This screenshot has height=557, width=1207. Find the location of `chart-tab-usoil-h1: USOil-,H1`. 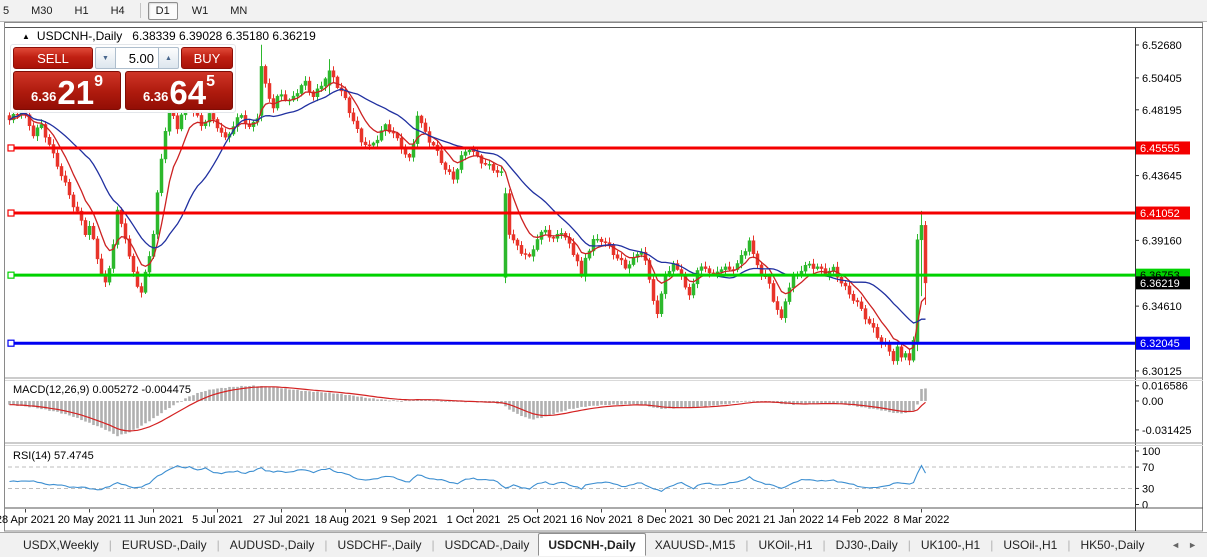

chart-tab-usoil-h1: USOil-,H1 is located at coordinates (1030, 545).